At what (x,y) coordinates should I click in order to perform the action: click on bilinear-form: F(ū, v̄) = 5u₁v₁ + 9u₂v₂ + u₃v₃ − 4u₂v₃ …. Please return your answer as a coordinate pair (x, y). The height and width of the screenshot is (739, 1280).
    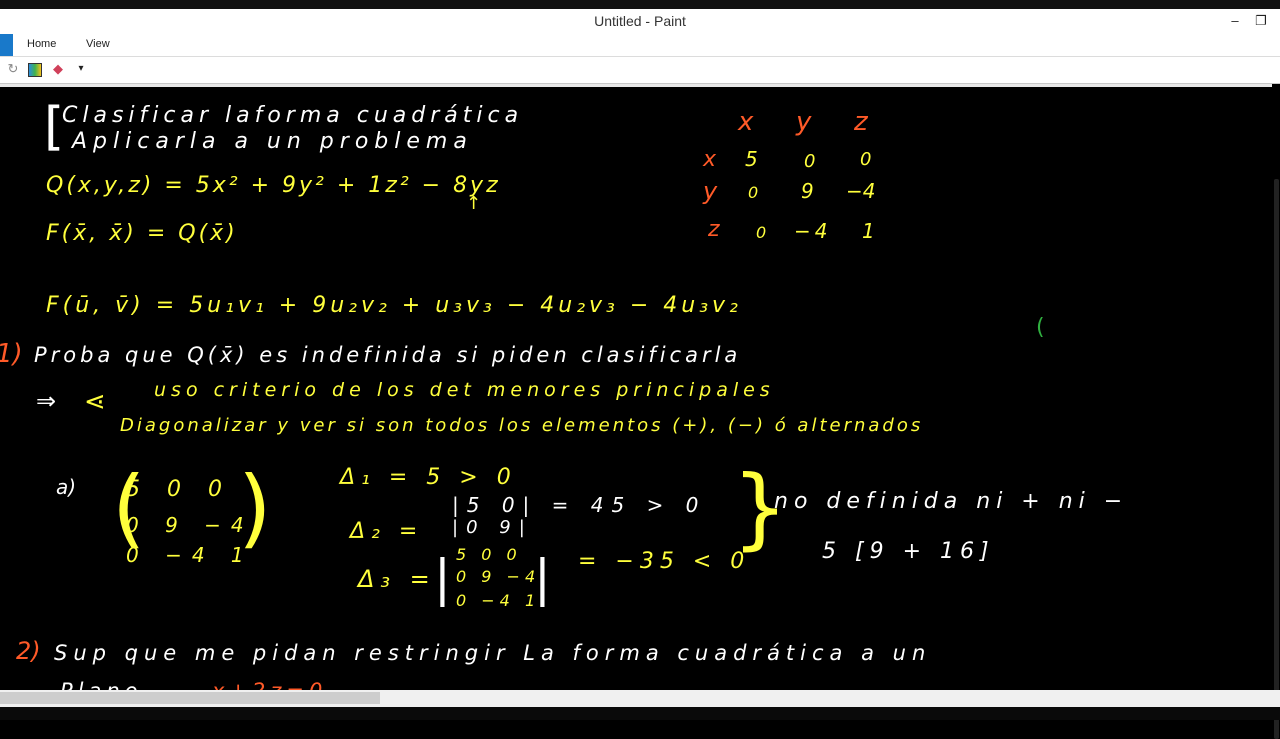
    Looking at the image, I should click on (394, 305).